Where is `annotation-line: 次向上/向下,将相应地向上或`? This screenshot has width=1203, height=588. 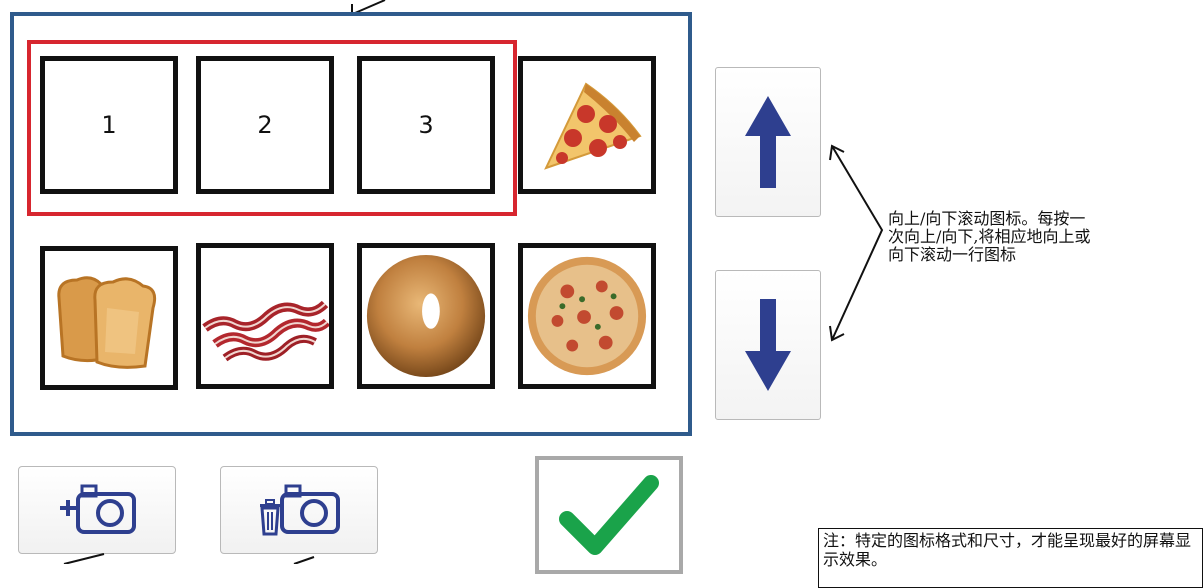 annotation-line: 次向上/向下,将相应地向上或 is located at coordinates (989, 236).